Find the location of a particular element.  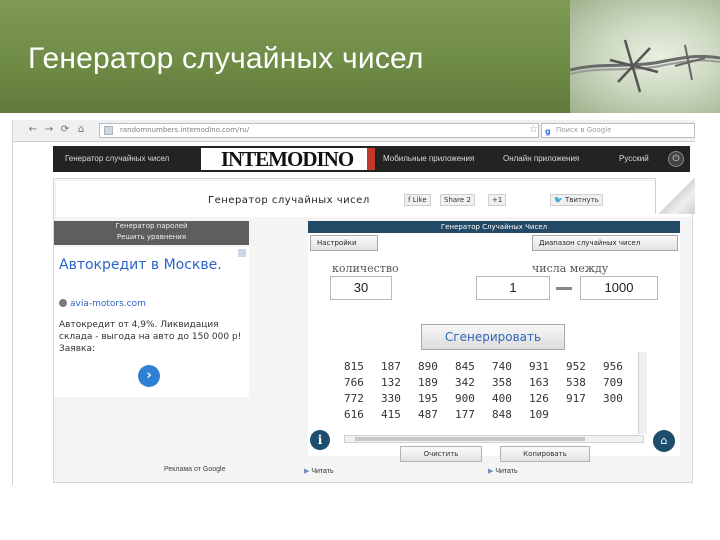

google-icon: g is located at coordinates (548, 131).